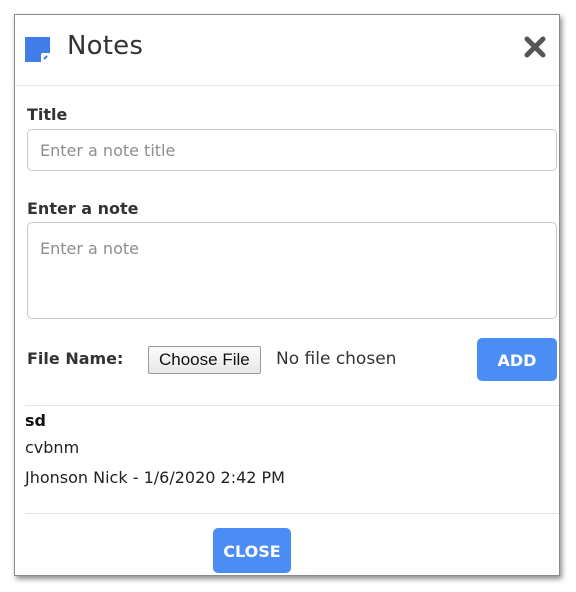  I want to click on no-file-chosen-text: No file chosen, so click(336, 359).